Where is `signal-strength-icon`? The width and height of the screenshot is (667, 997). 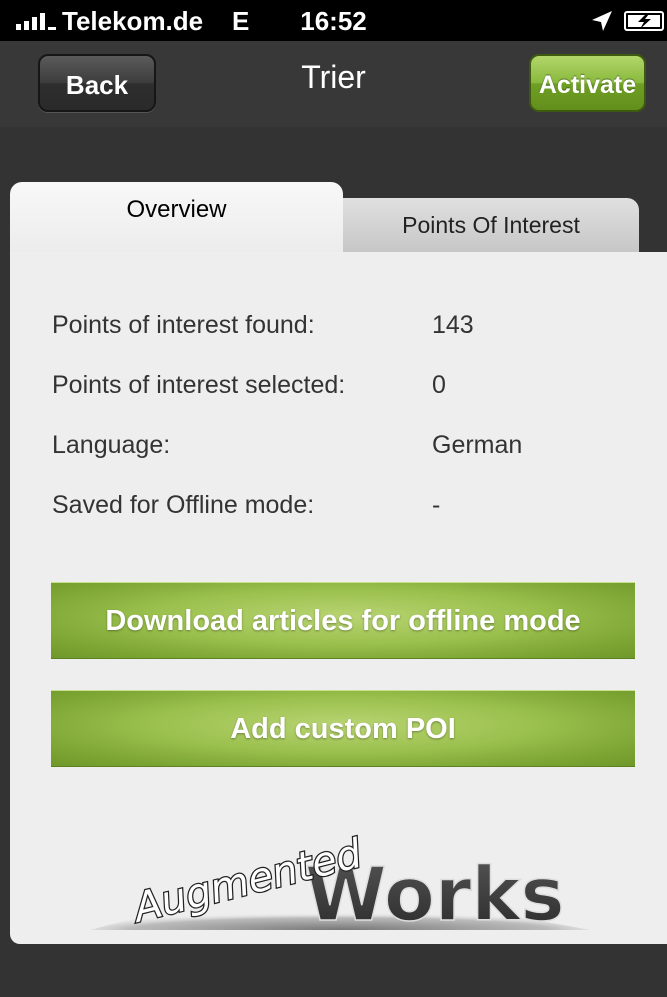 signal-strength-icon is located at coordinates (37, 21).